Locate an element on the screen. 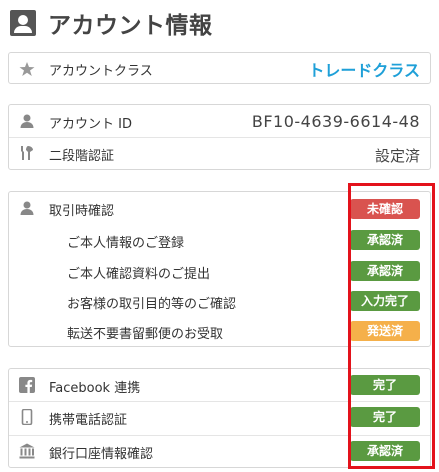  page-title: アカウント情報 is located at coordinates (130, 26).